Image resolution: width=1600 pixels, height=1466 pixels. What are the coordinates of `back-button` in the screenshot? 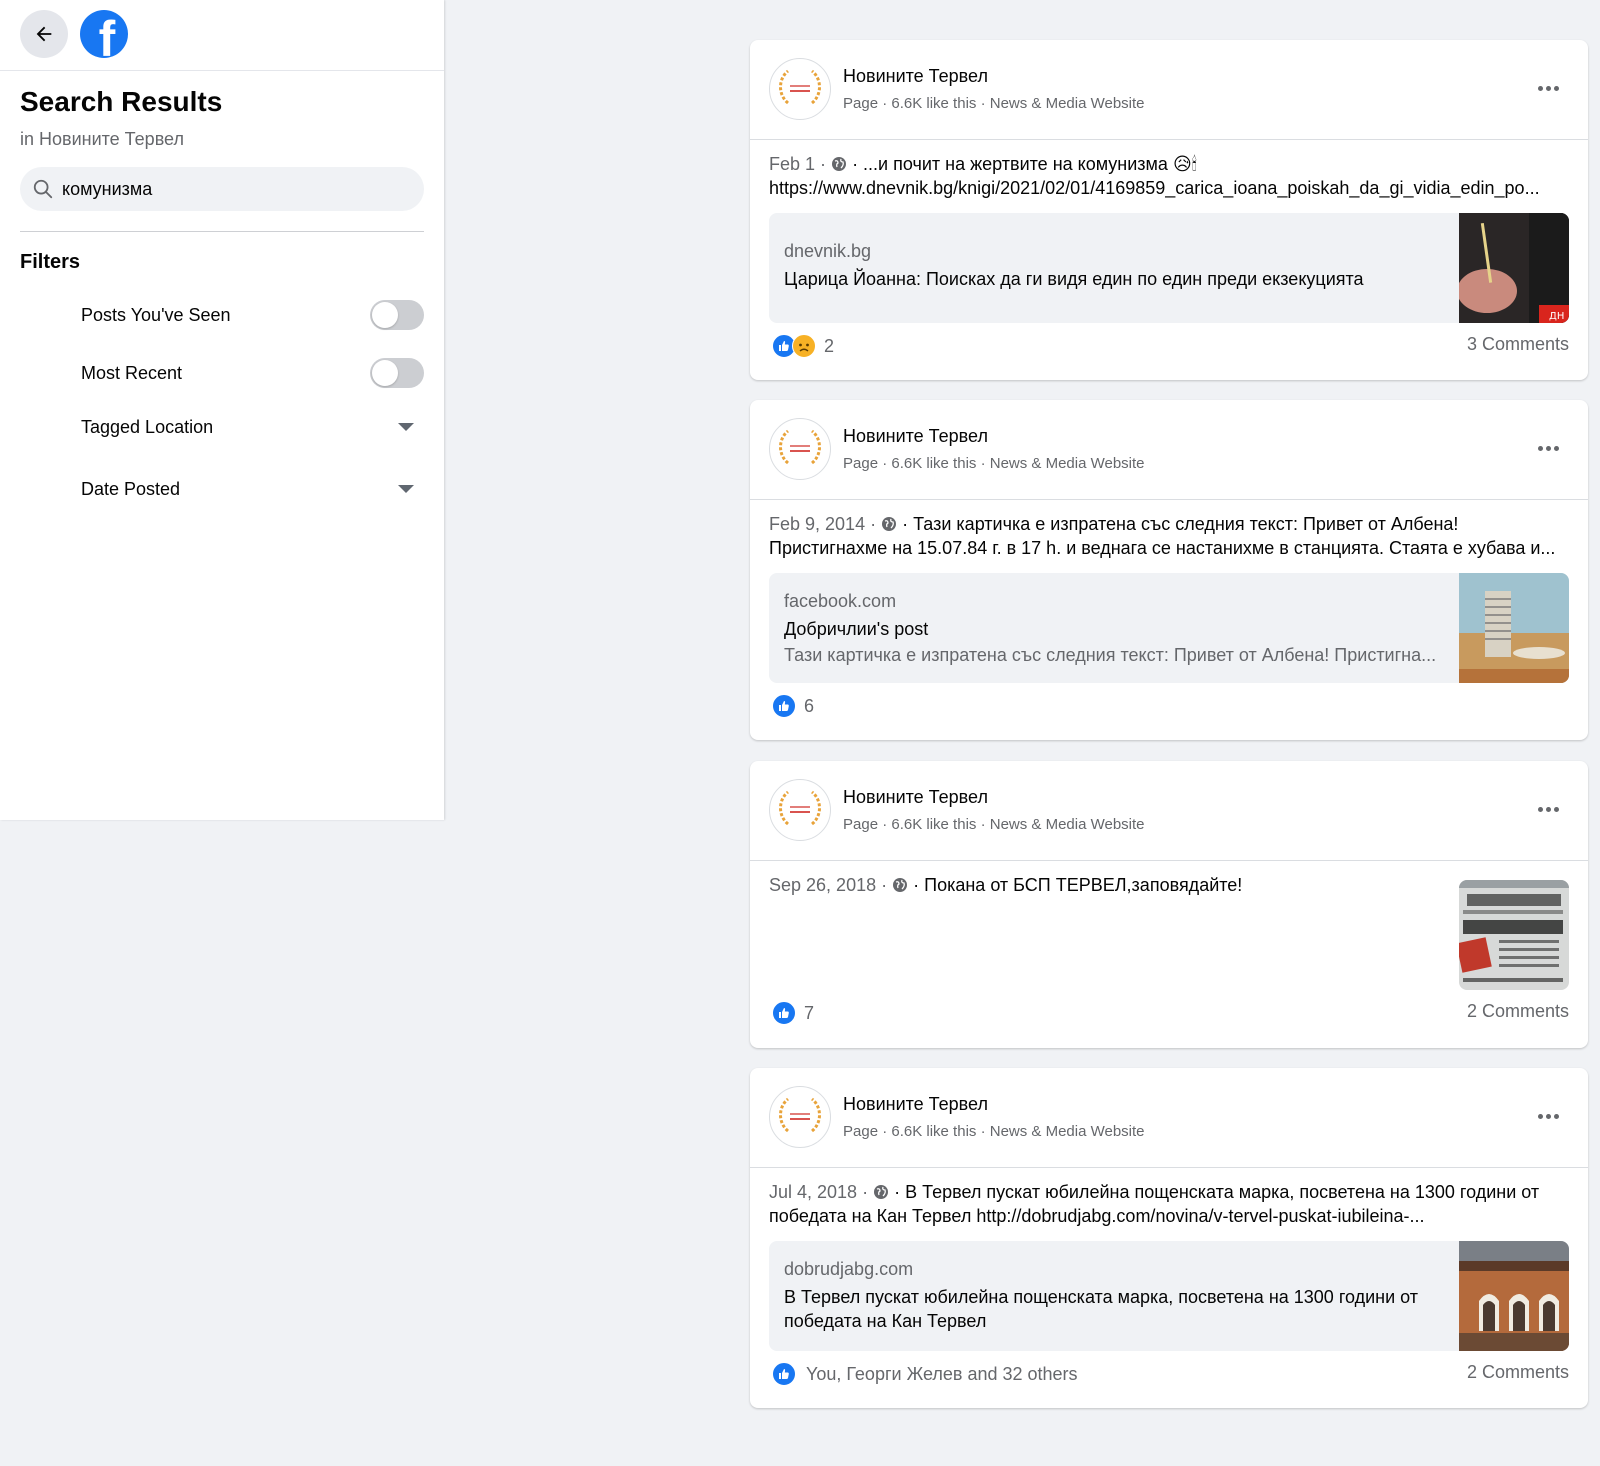 It's located at (44, 34).